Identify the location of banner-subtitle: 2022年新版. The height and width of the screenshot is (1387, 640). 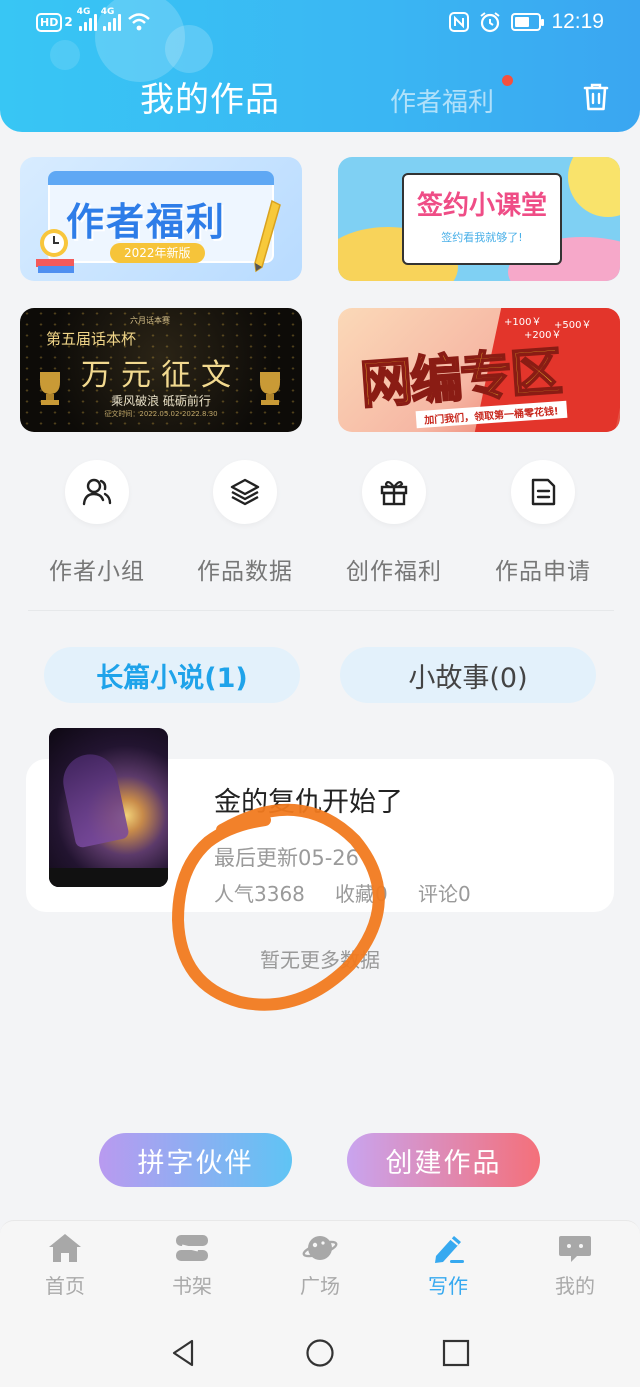
(157, 253).